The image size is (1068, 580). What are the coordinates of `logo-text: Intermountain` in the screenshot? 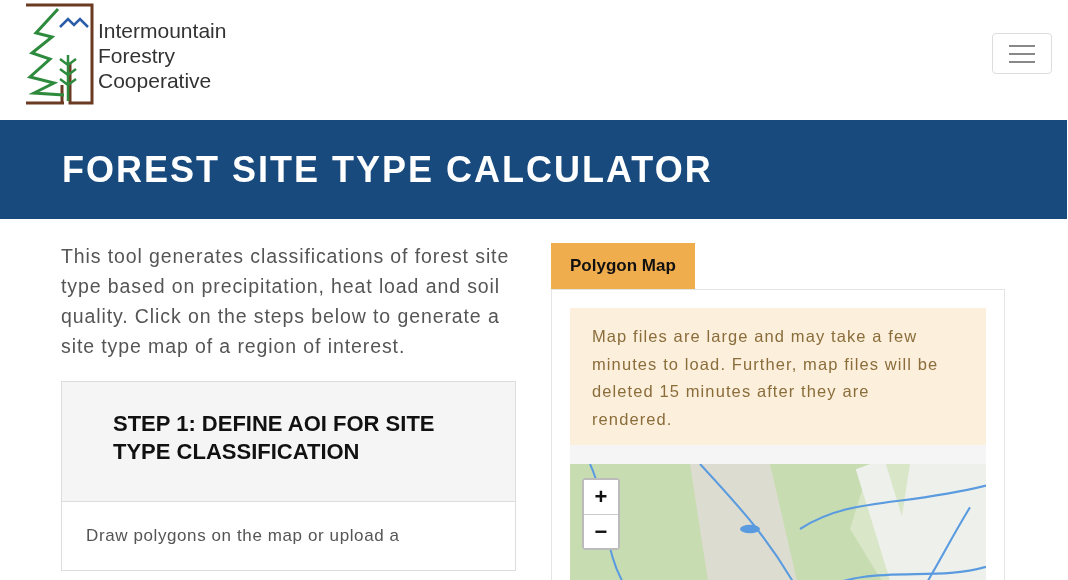 It's located at (162, 30).